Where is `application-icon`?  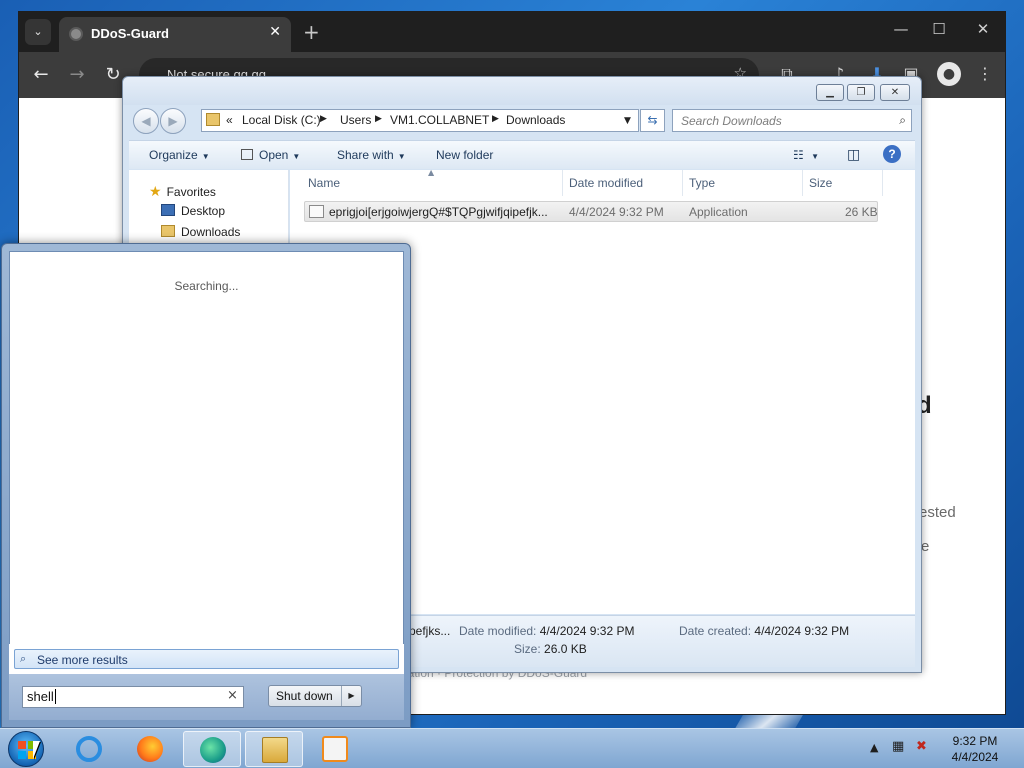
application-icon is located at coordinates (316, 211).